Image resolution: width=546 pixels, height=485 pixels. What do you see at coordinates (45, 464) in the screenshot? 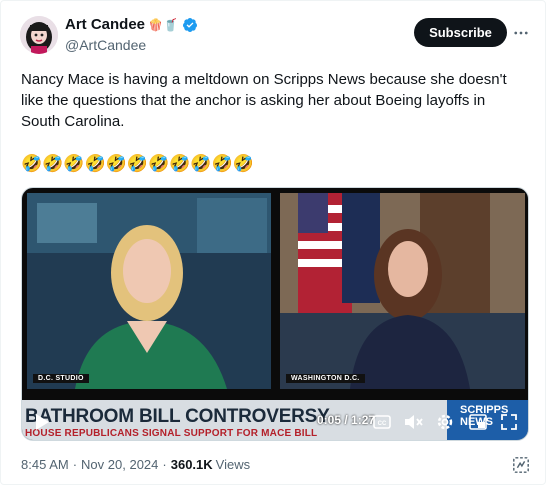
I see `tweet-time: 8:45 AM` at bounding box center [45, 464].